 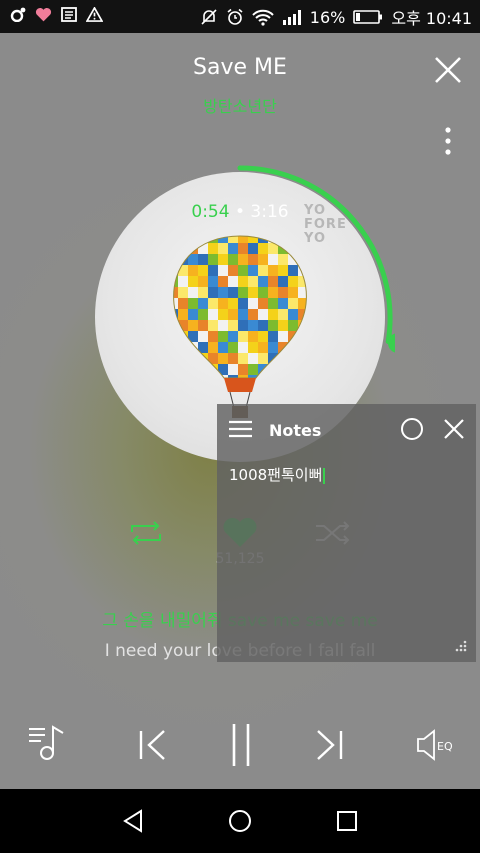 What do you see at coordinates (69, 14) in the screenshot?
I see `message-icon` at bounding box center [69, 14].